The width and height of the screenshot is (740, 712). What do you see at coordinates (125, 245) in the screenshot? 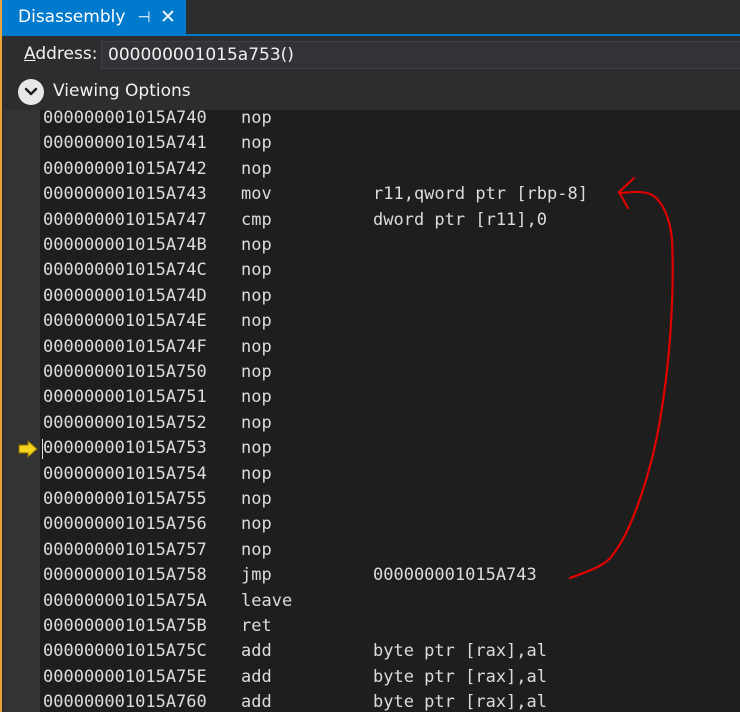
I see `instruction-address: 000000001015A74B` at bounding box center [125, 245].